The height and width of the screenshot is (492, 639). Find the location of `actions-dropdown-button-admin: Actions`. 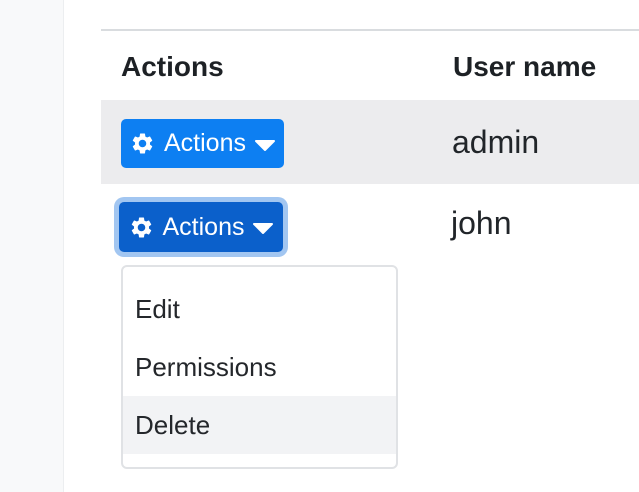

actions-dropdown-button-admin: Actions is located at coordinates (202, 143).